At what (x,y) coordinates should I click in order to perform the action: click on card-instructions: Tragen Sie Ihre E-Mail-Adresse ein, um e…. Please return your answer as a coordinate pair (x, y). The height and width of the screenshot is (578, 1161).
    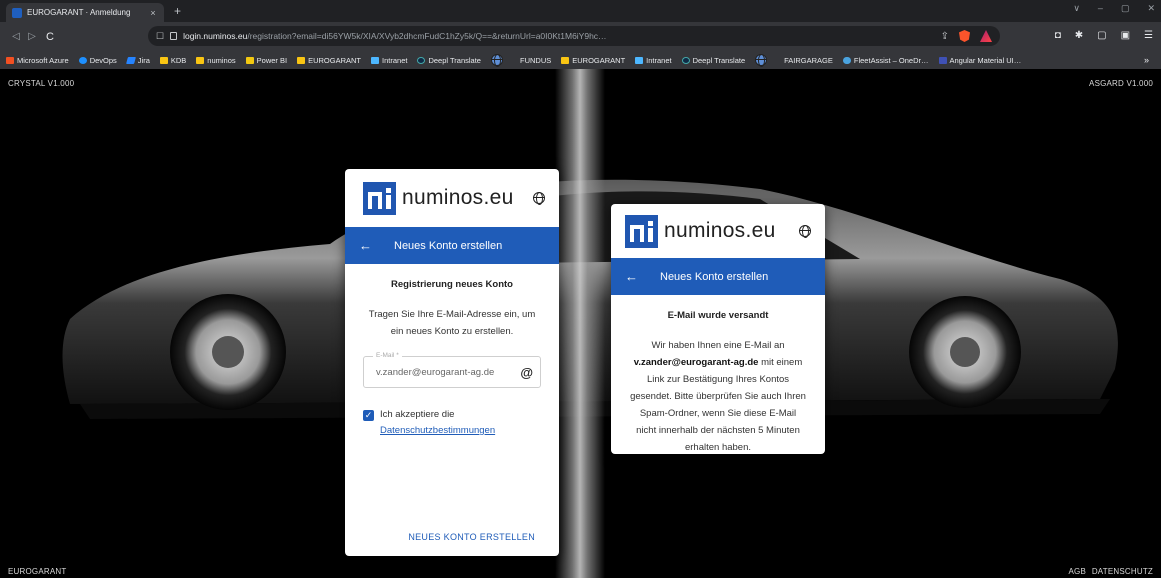
    Looking at the image, I should click on (452, 323).